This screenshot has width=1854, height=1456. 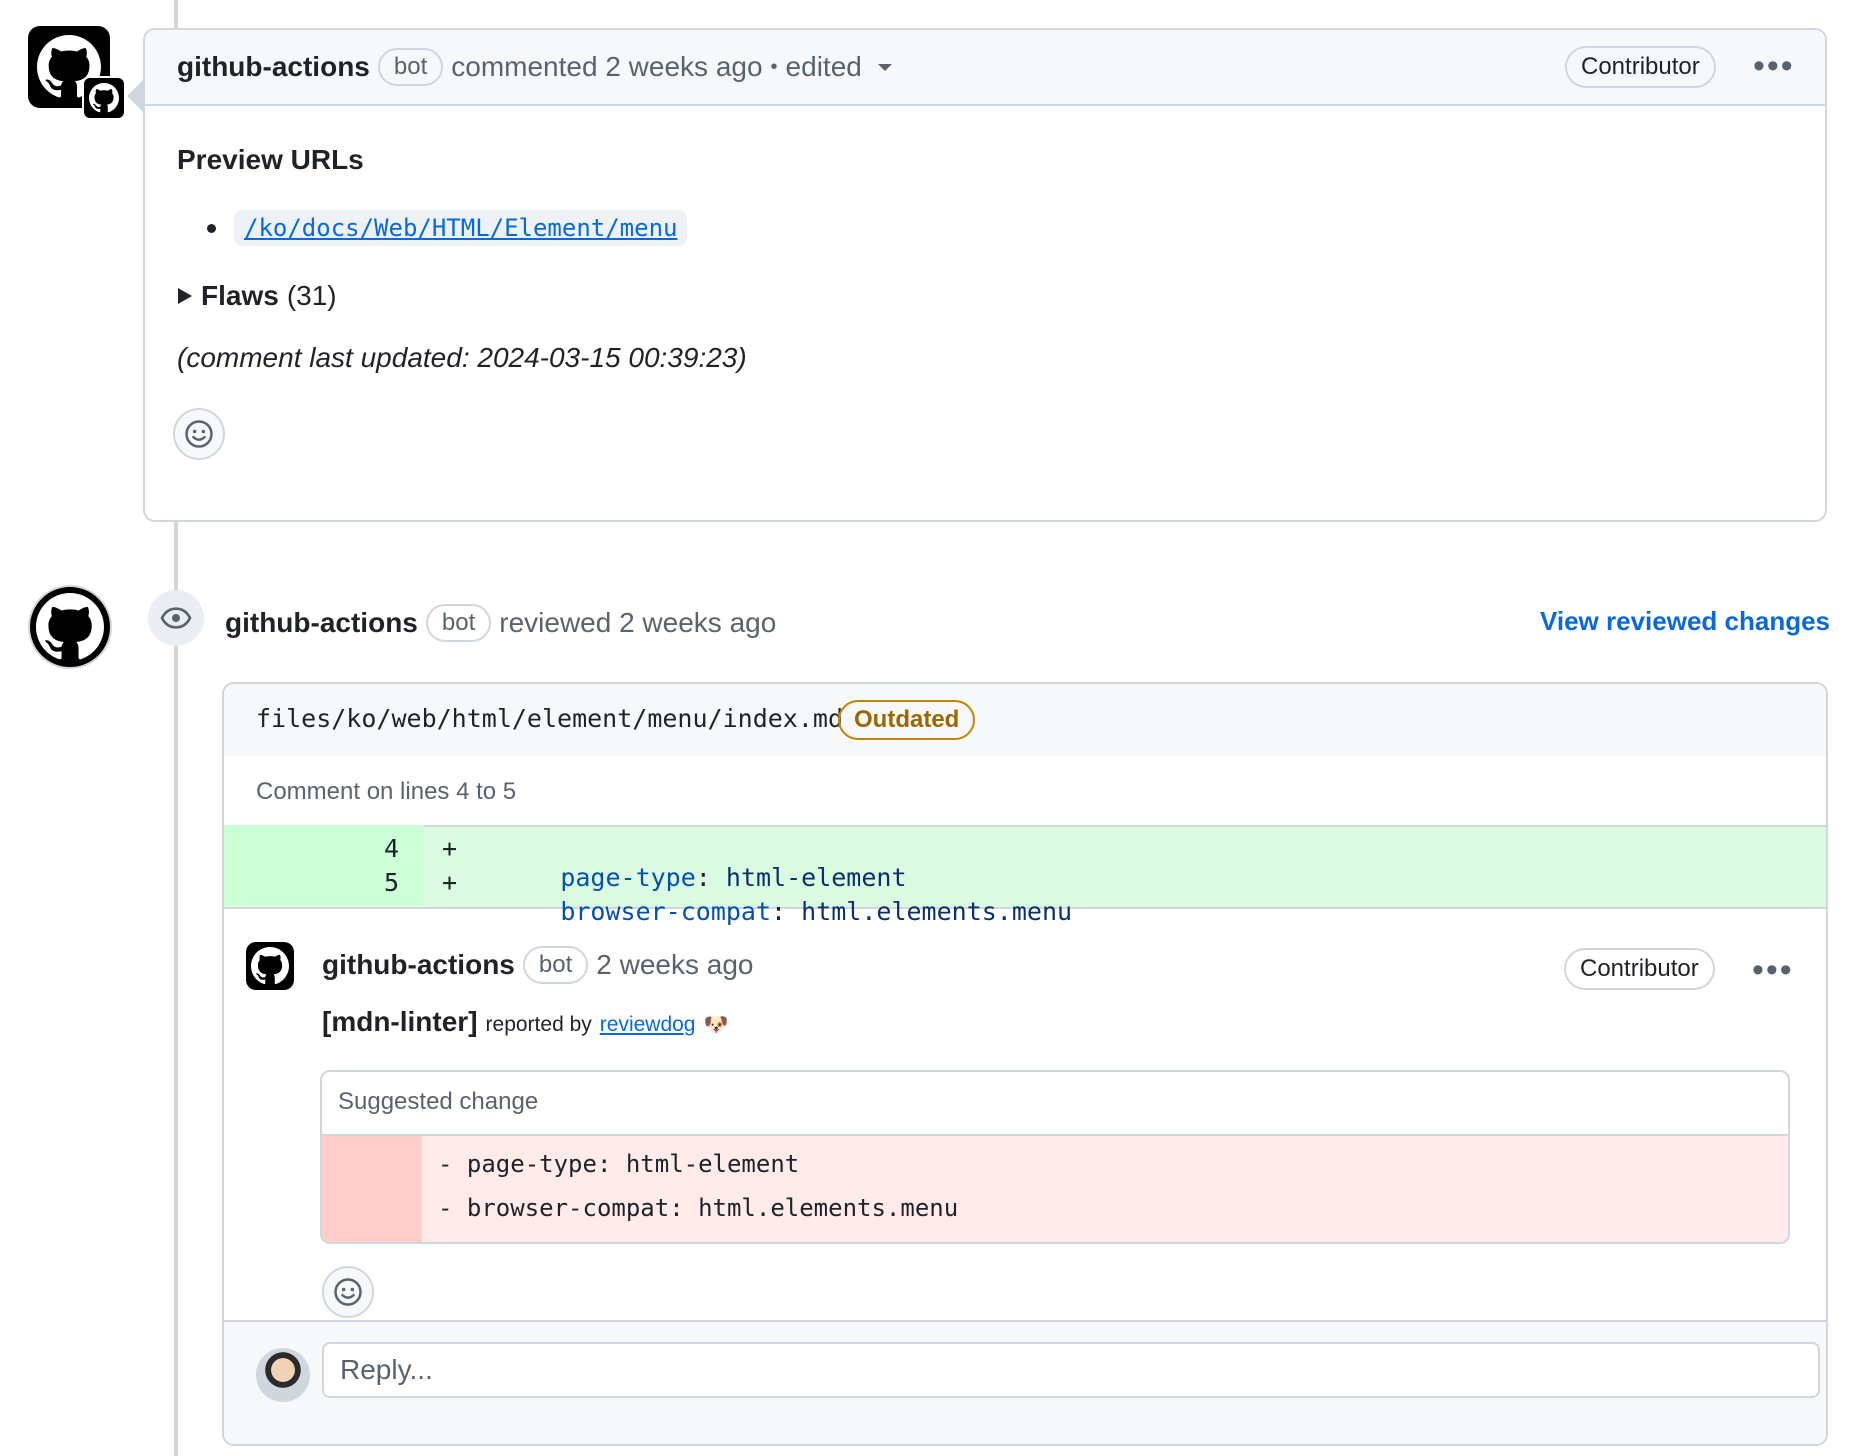 What do you see at coordinates (321, 623) in the screenshot?
I see `review-author: github-actions` at bounding box center [321, 623].